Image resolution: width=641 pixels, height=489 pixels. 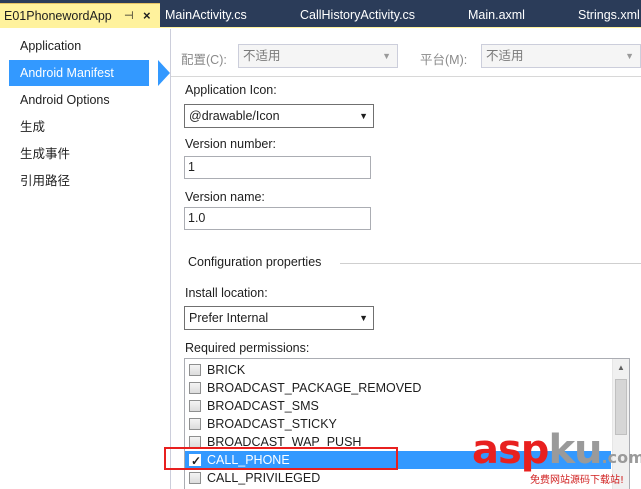 What do you see at coordinates (561, 56) in the screenshot?
I see `platform-select: 不适用 ▼` at bounding box center [561, 56].